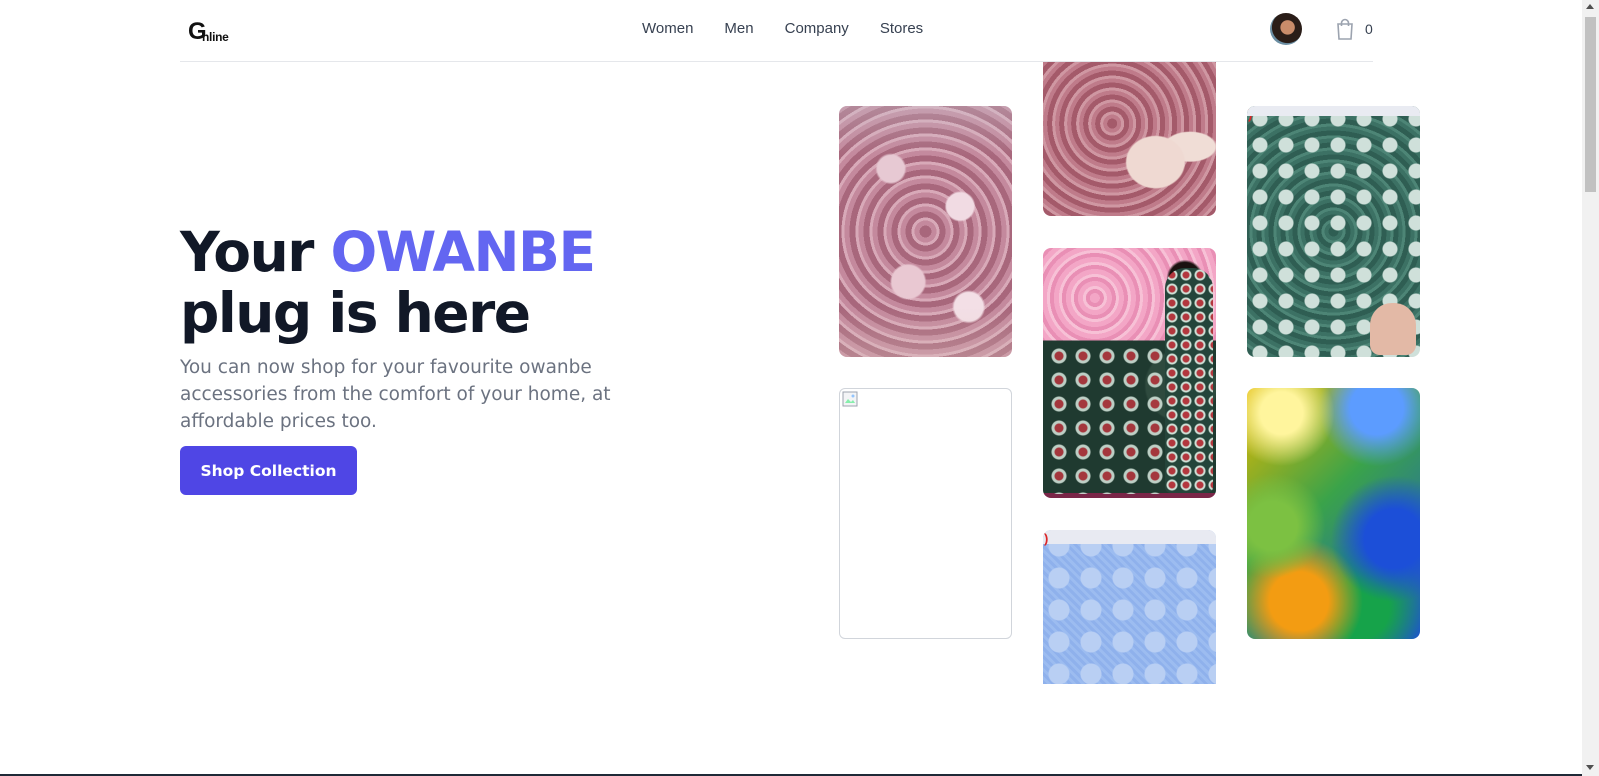 This screenshot has width=1599, height=776. I want to click on nav-company: Company, so click(817, 28).